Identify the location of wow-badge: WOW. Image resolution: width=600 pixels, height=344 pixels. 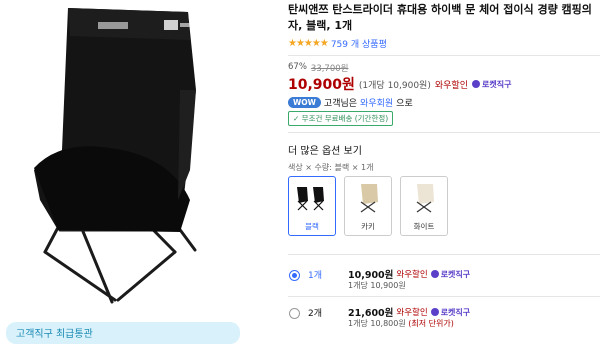
(304, 102).